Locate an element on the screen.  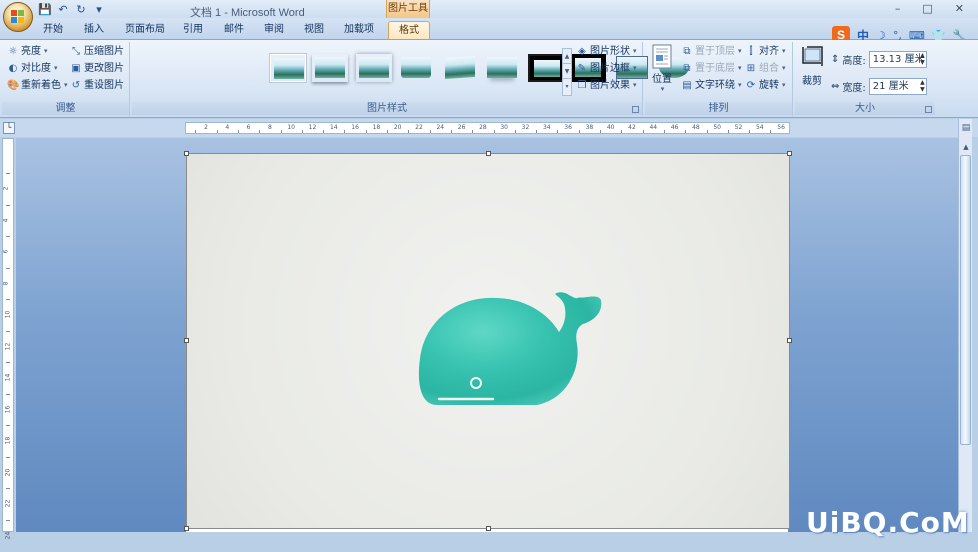
tab-insert: 插入 is located at coordinates (94, 30).